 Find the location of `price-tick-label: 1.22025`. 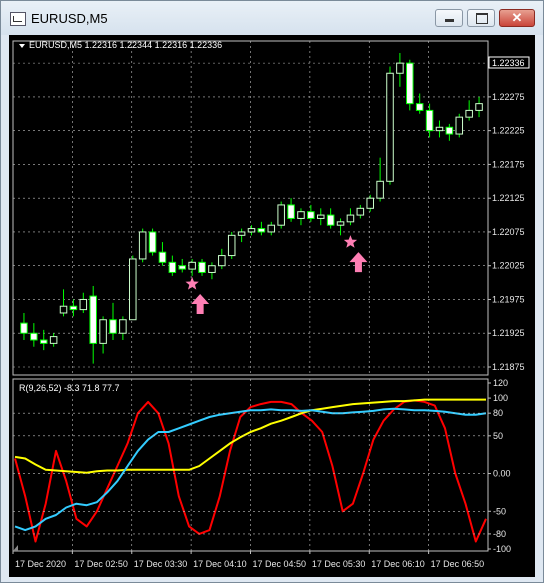

price-tick-label: 1.22025 is located at coordinates (508, 266).